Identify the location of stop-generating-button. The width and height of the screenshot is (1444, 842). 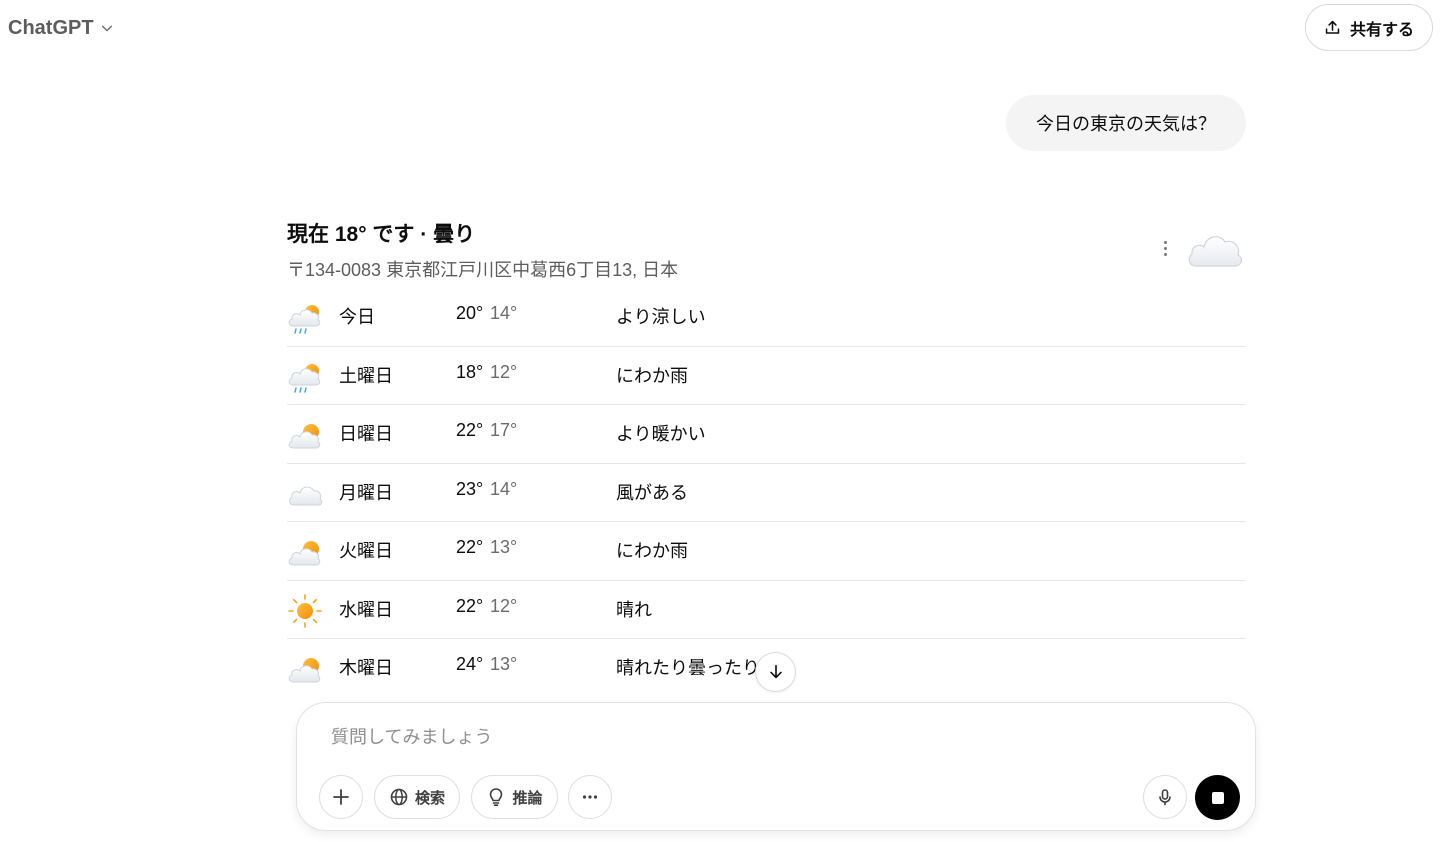
(1217, 797).